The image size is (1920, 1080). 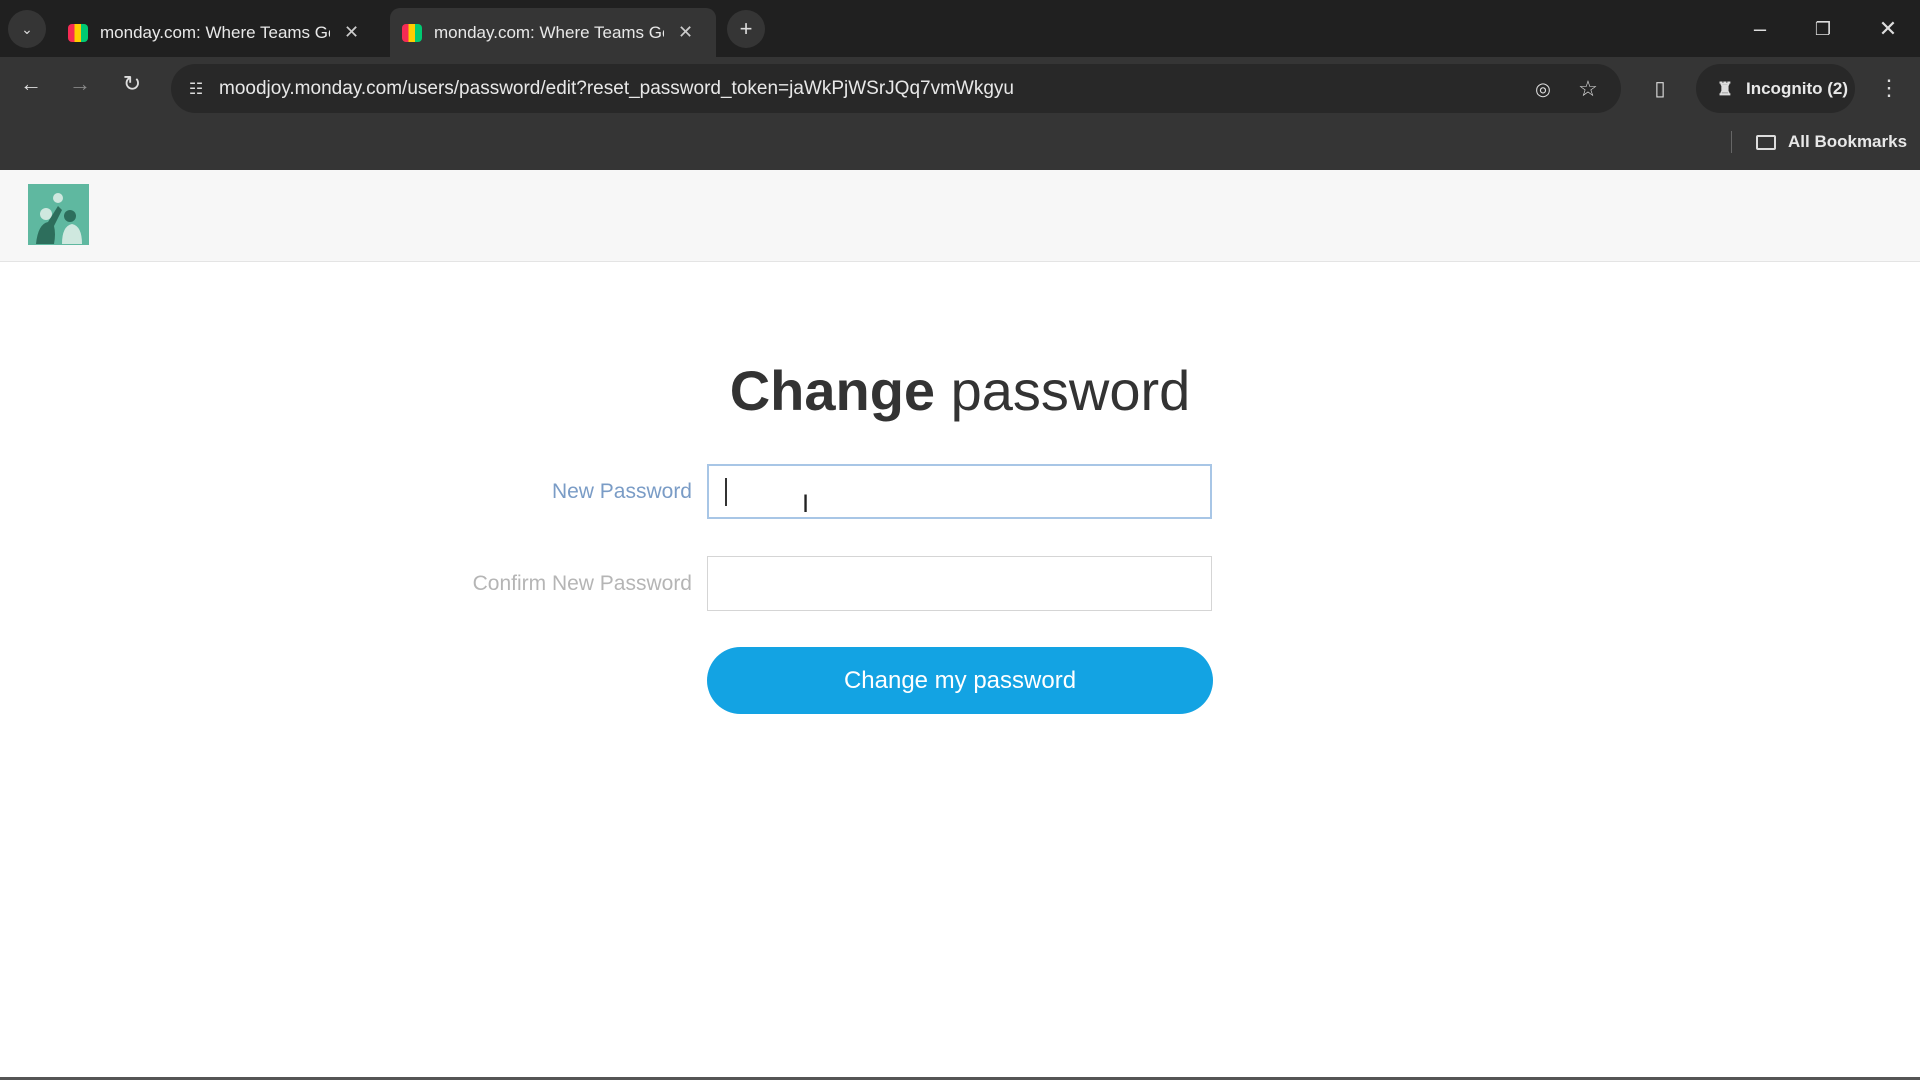 What do you see at coordinates (959, 491) in the screenshot?
I see `new-password-input` at bounding box center [959, 491].